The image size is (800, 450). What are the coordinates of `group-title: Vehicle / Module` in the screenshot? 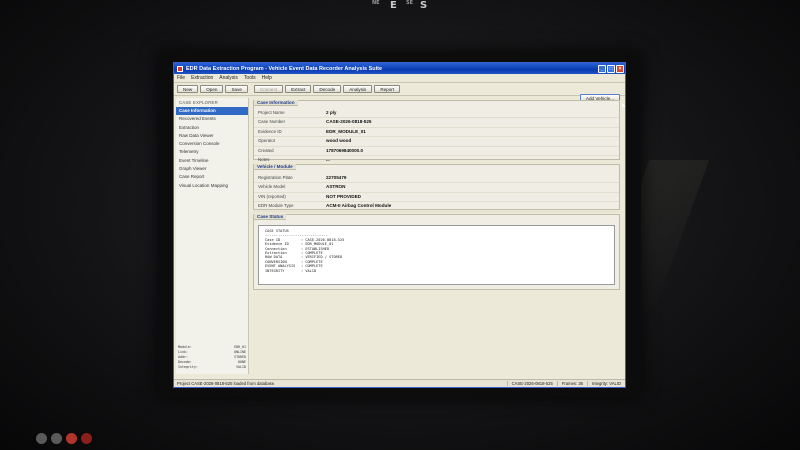 It's located at (275, 167).